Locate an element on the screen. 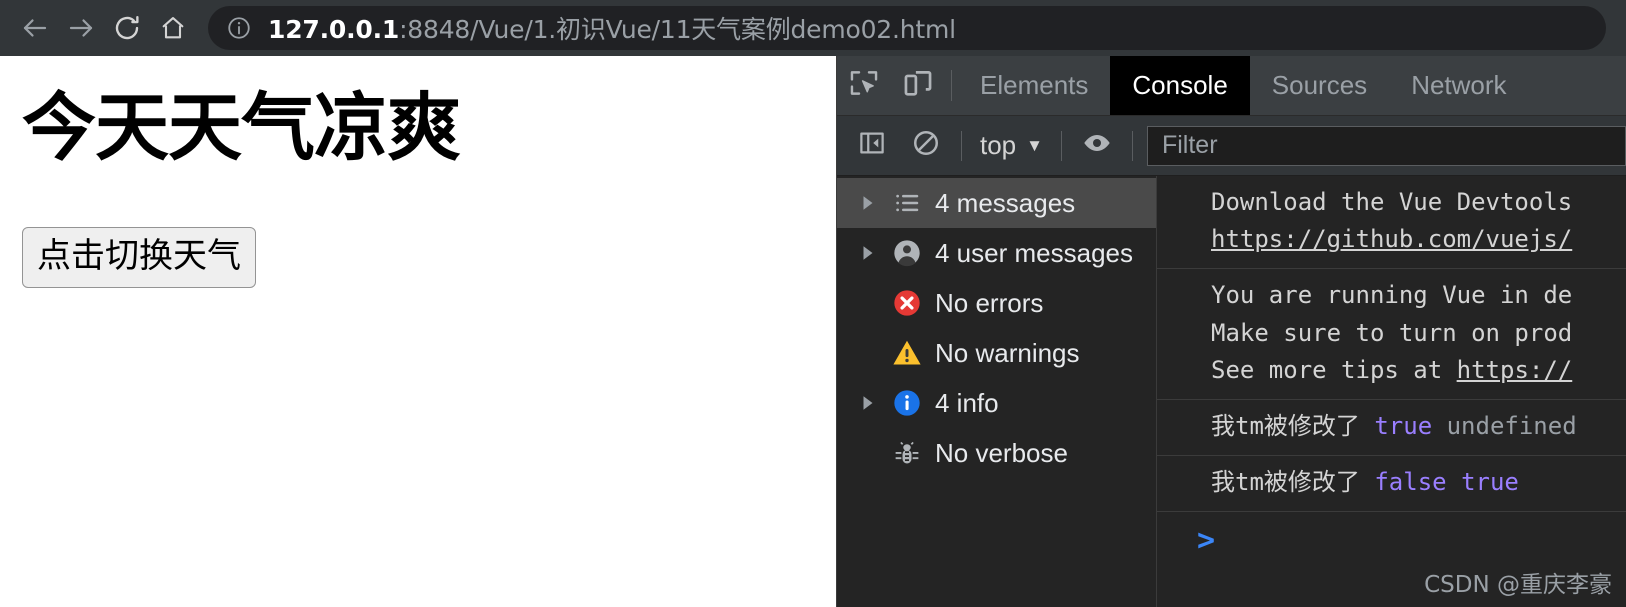 The width and height of the screenshot is (1626, 607). sidebar-item-verbose: No verbose is located at coordinates (996, 453).